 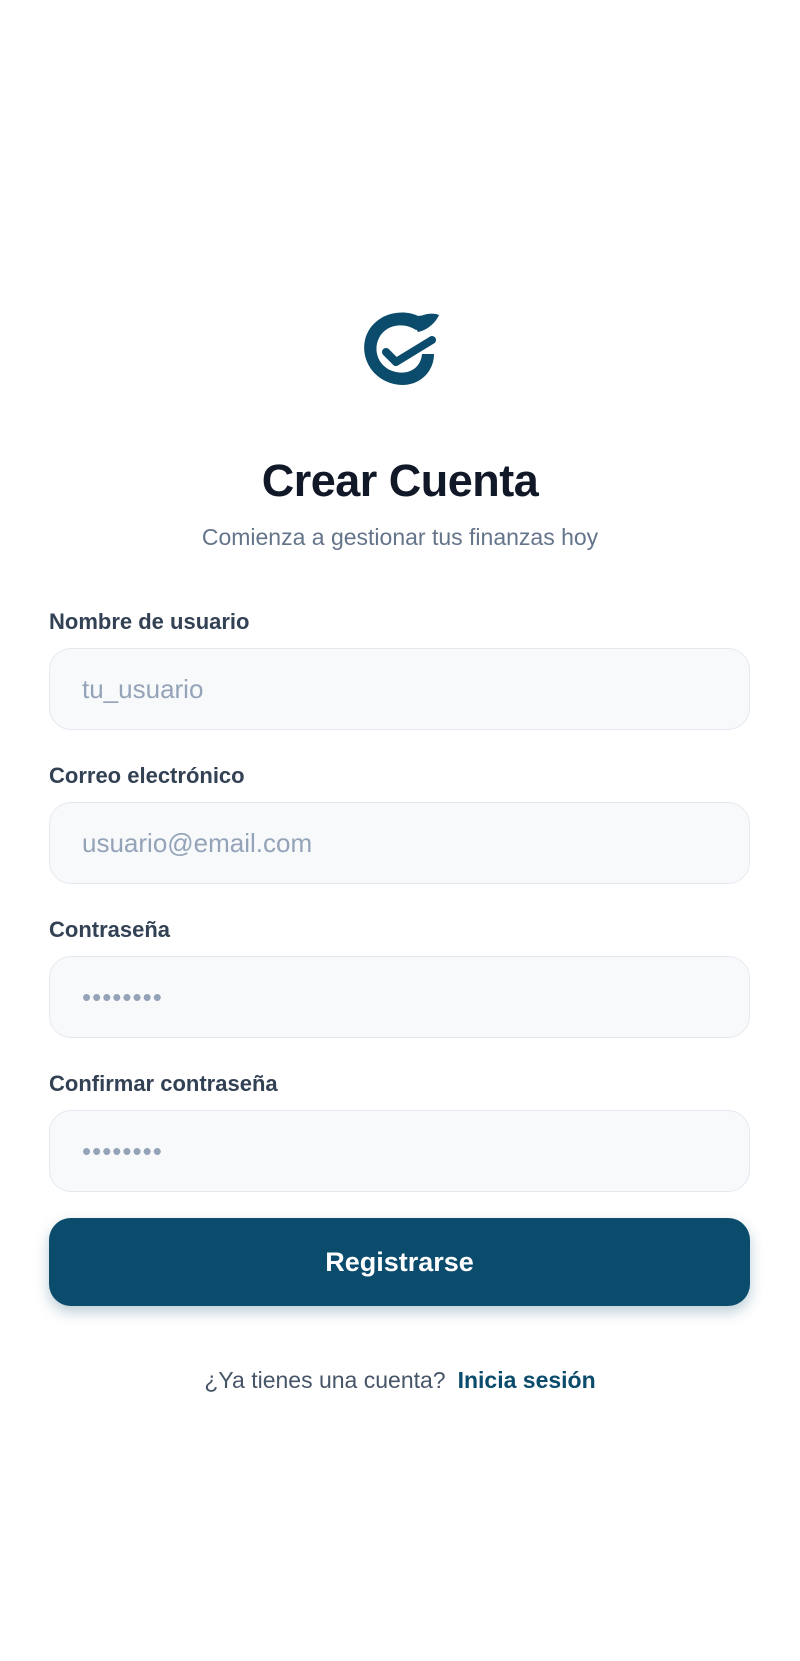 I want to click on password-input, so click(x=399, y=997).